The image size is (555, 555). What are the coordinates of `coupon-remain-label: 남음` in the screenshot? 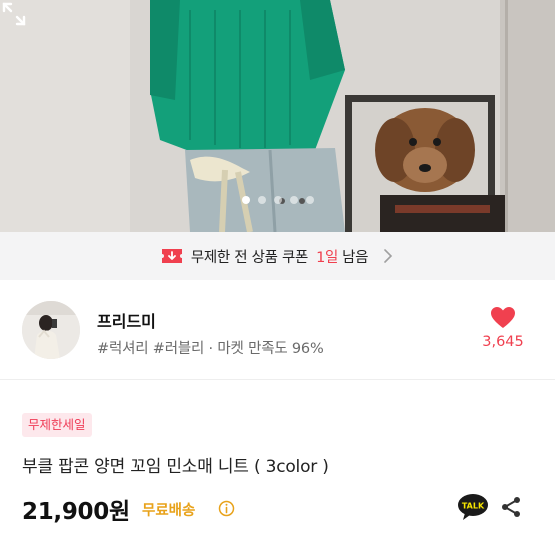 It's located at (355, 257).